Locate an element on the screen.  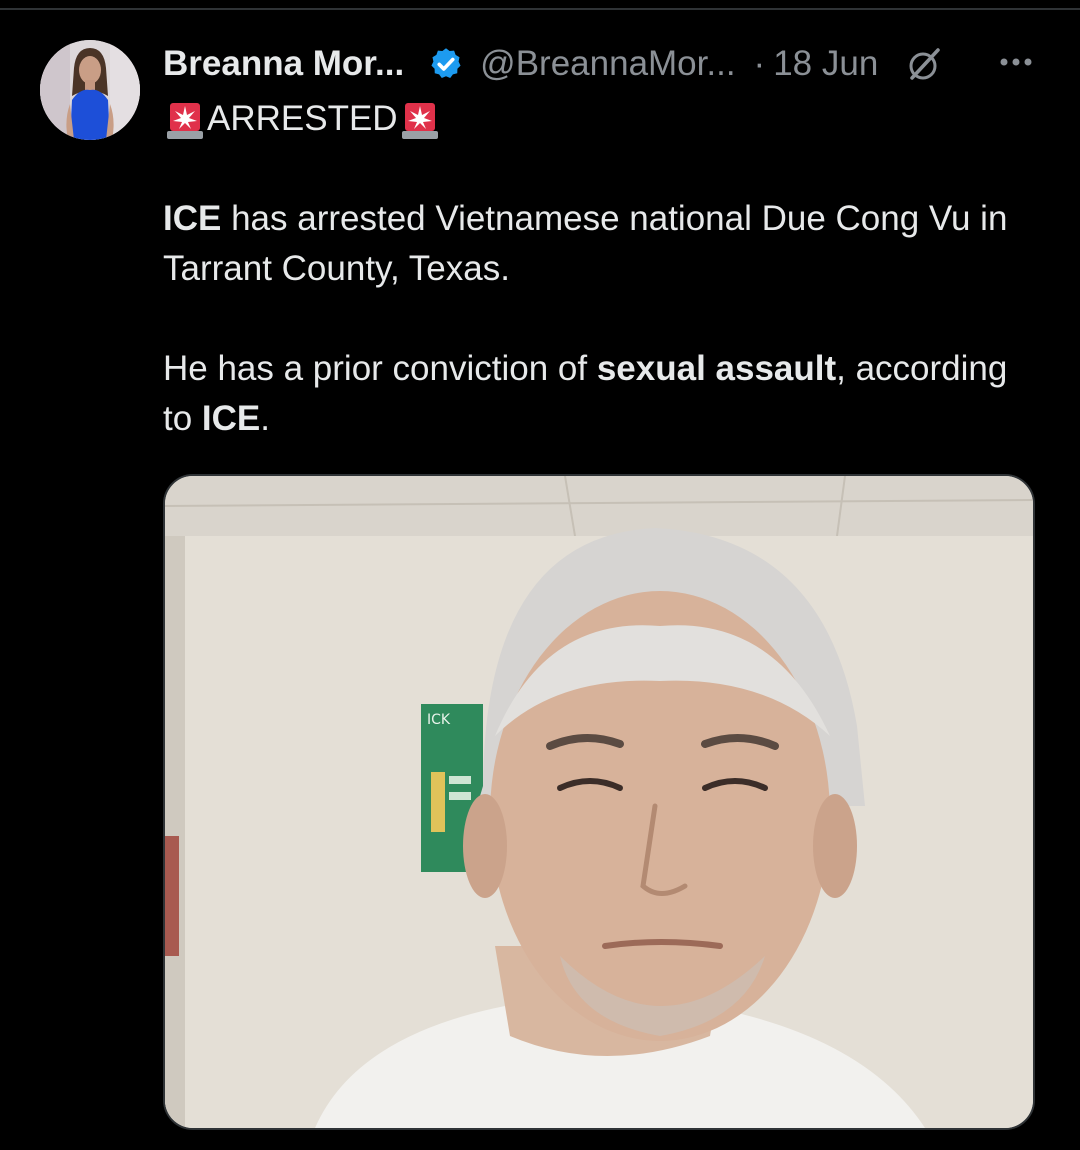
post-header: Breanna Mor... @BreannaMor... · 18 Jun is located at coordinates (553, 64).